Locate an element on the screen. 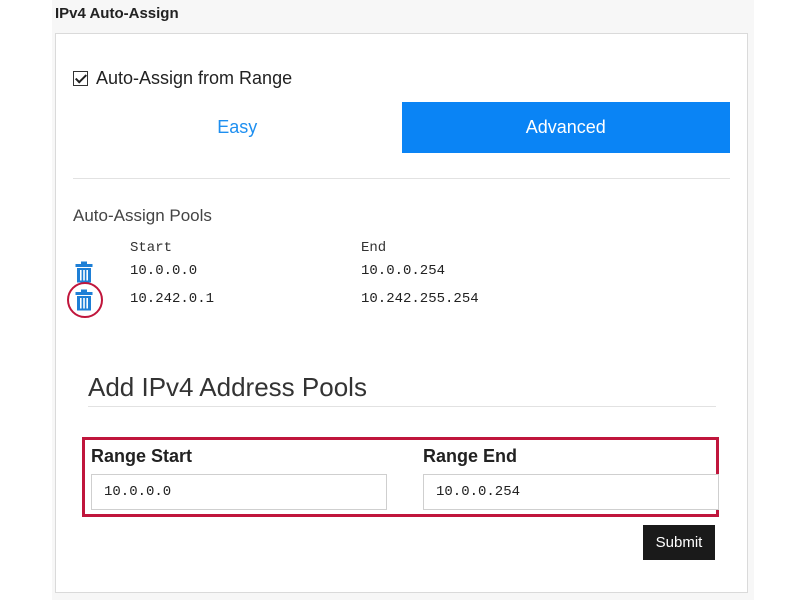 Image resolution: width=800 pixels, height=600 pixels. pool-end: 10.242.255.254 is located at coordinates (420, 299).